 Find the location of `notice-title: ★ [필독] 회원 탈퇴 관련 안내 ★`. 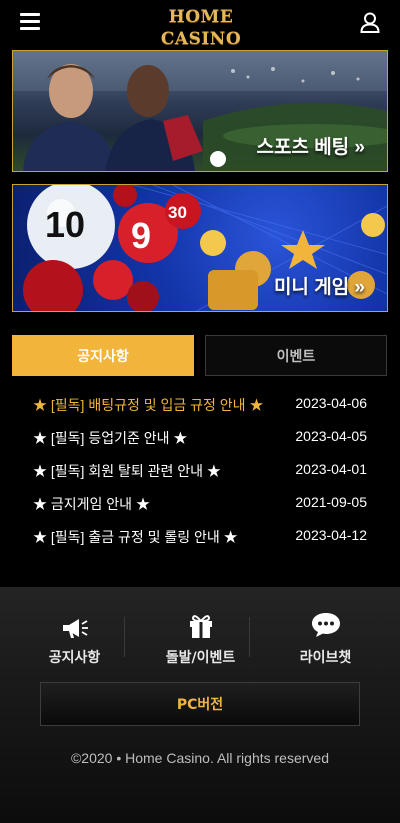

notice-title: ★ [필독] 회원 탈퇴 관련 안내 ★ is located at coordinates (127, 471).